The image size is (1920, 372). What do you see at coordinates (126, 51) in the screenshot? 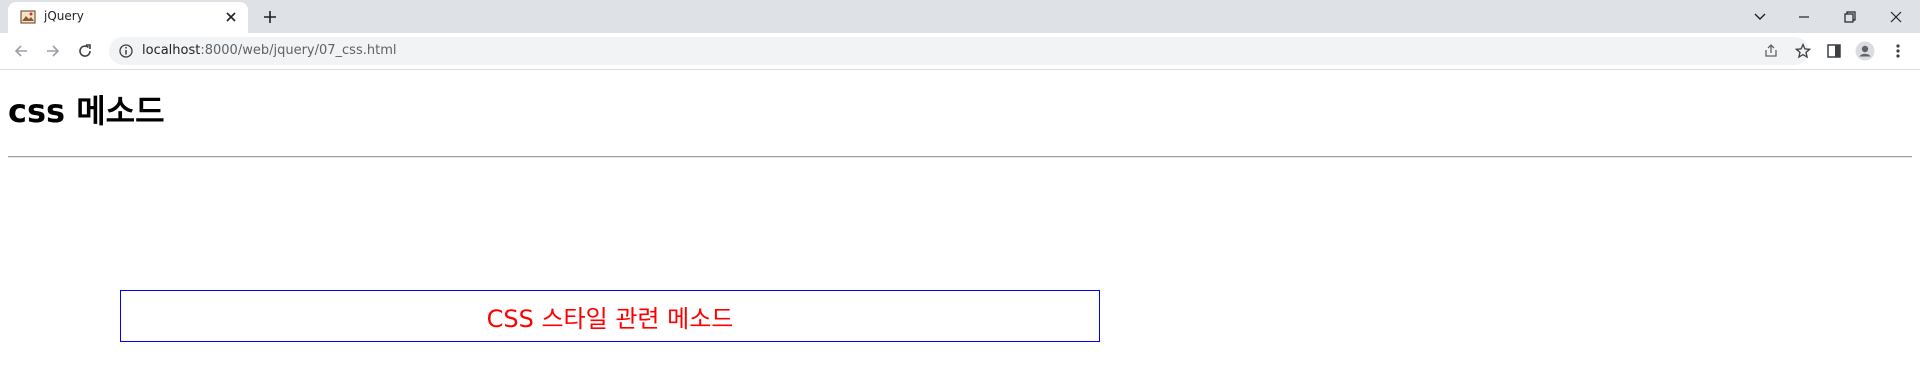
I see `info-icon` at bounding box center [126, 51].